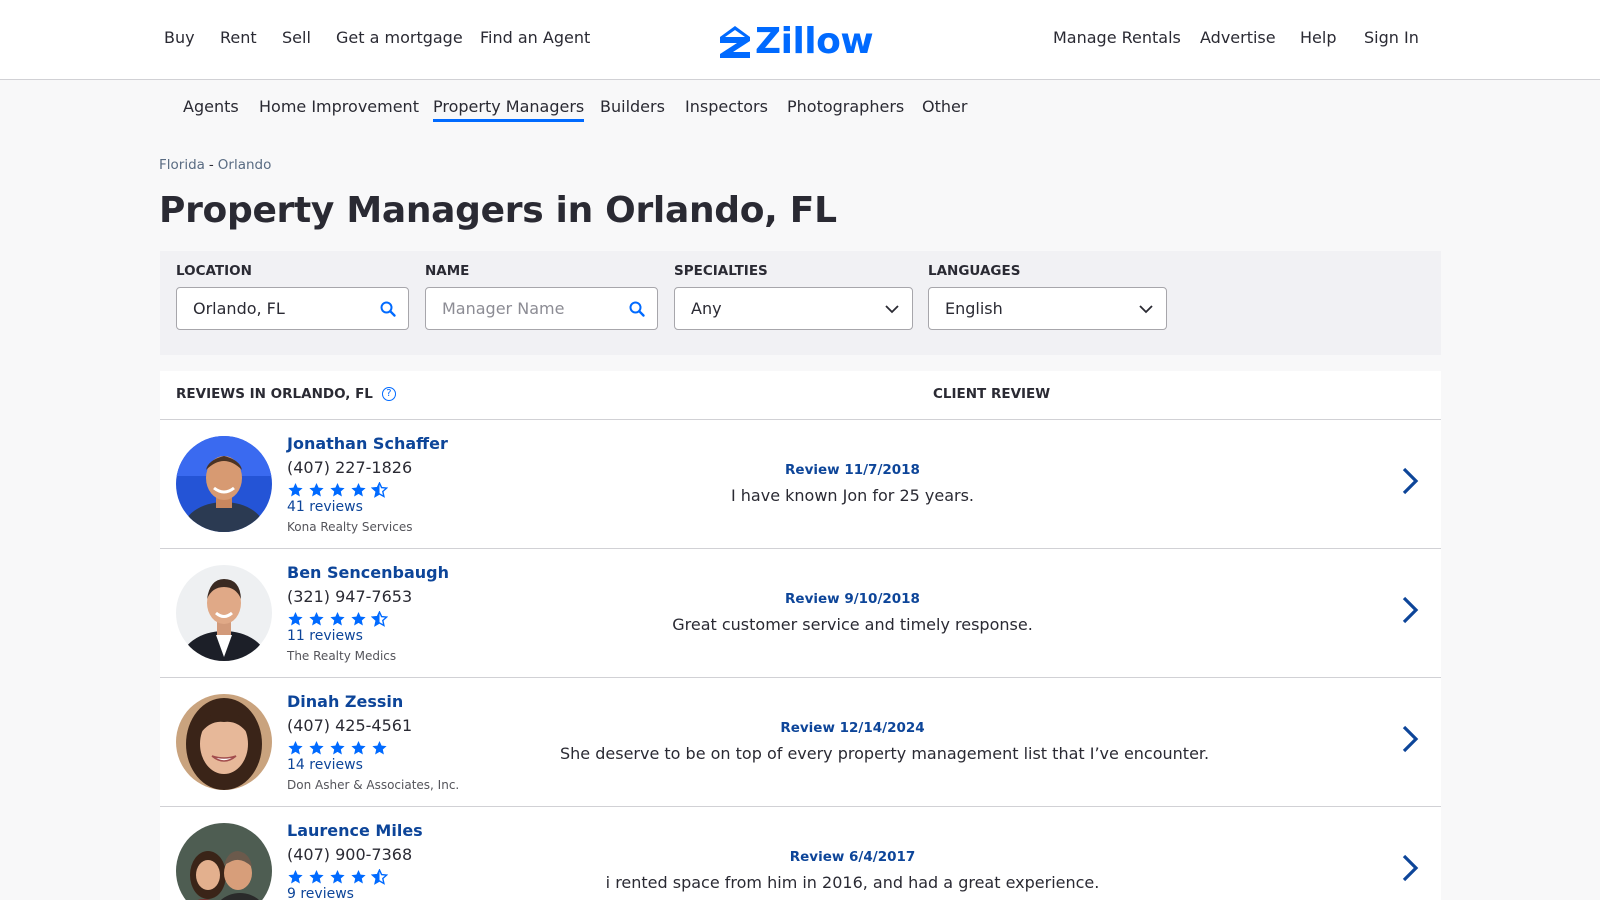  I want to click on agent-name-link: Jonathan Schaffer, so click(367, 443).